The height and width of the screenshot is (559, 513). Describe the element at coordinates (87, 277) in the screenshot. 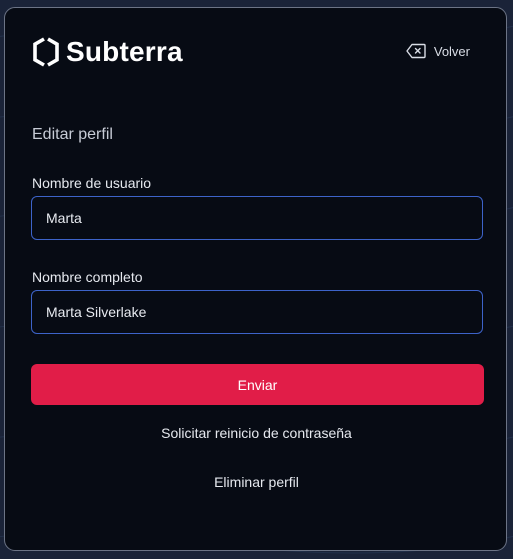

I see `full-name-label: Nombre completo` at that location.